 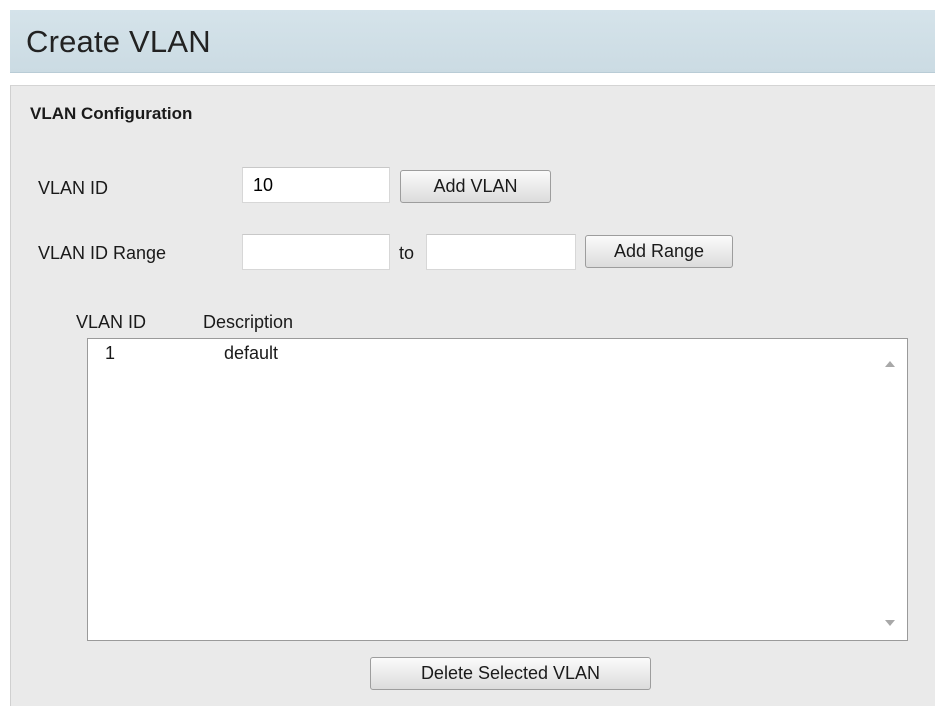 I want to click on column-header-vlan-id: VLAN ID, so click(x=111, y=322).